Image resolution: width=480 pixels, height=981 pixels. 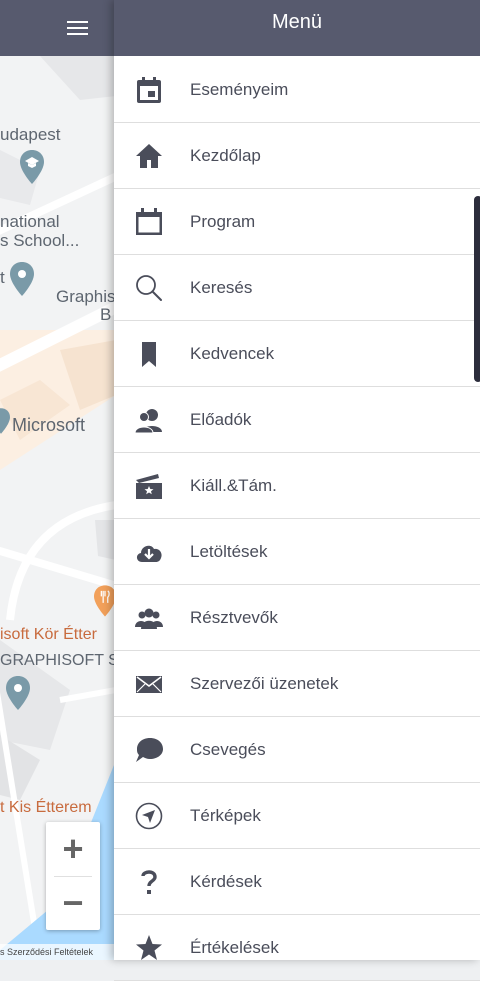 I want to click on menu-item-szervezoi-uzenetek: Szervezői üzenetek, so click(x=297, y=684).